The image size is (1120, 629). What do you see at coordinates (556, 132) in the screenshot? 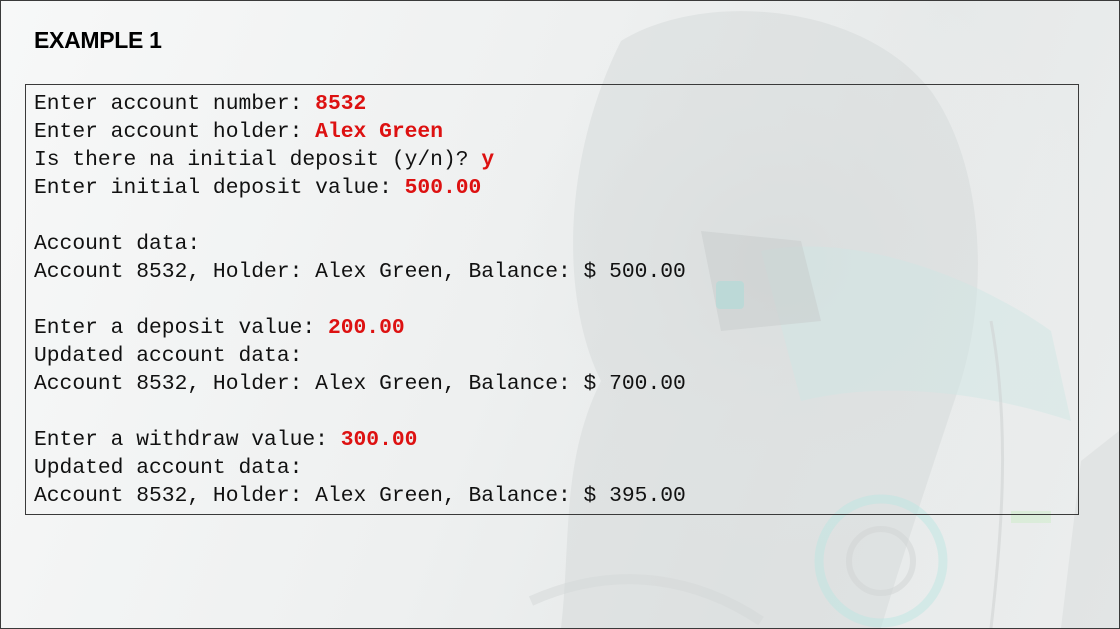
I see `console-line: Enter account holder: Alex Green` at bounding box center [556, 132].